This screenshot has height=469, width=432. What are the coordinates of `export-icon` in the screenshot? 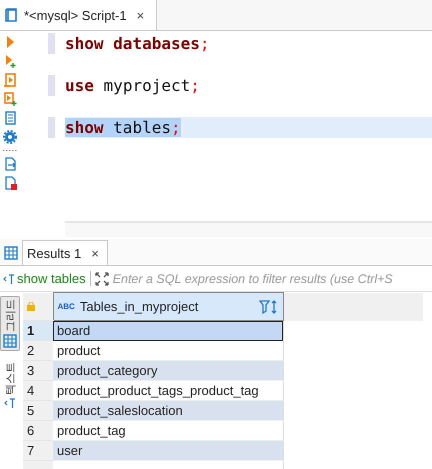 It's located at (10, 164).